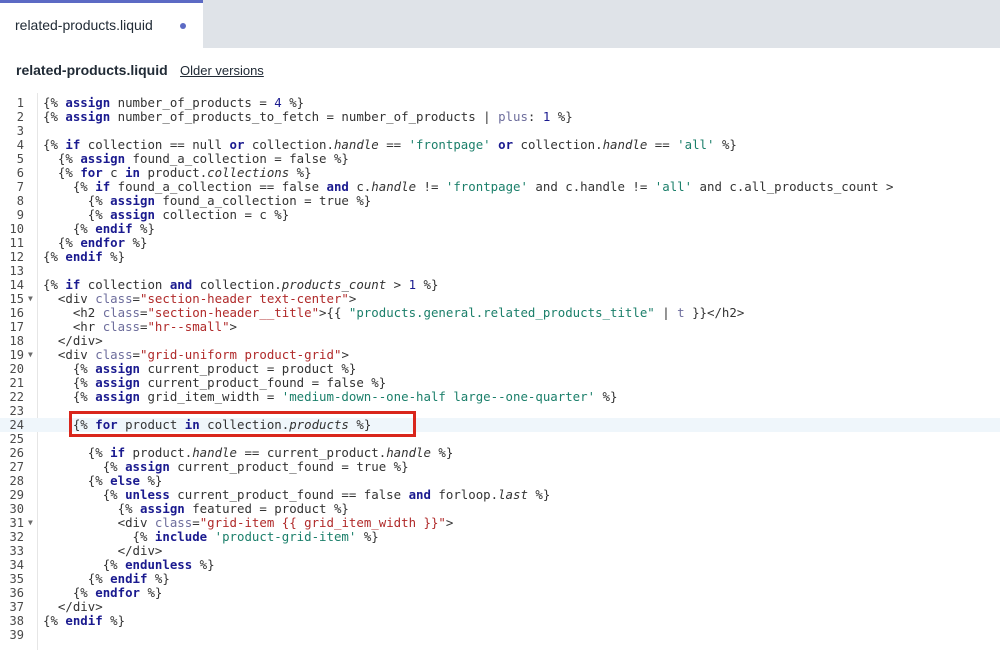  What do you see at coordinates (233, 508) in the screenshot?
I see `code-text: {% assign featured = product %}` at bounding box center [233, 508].